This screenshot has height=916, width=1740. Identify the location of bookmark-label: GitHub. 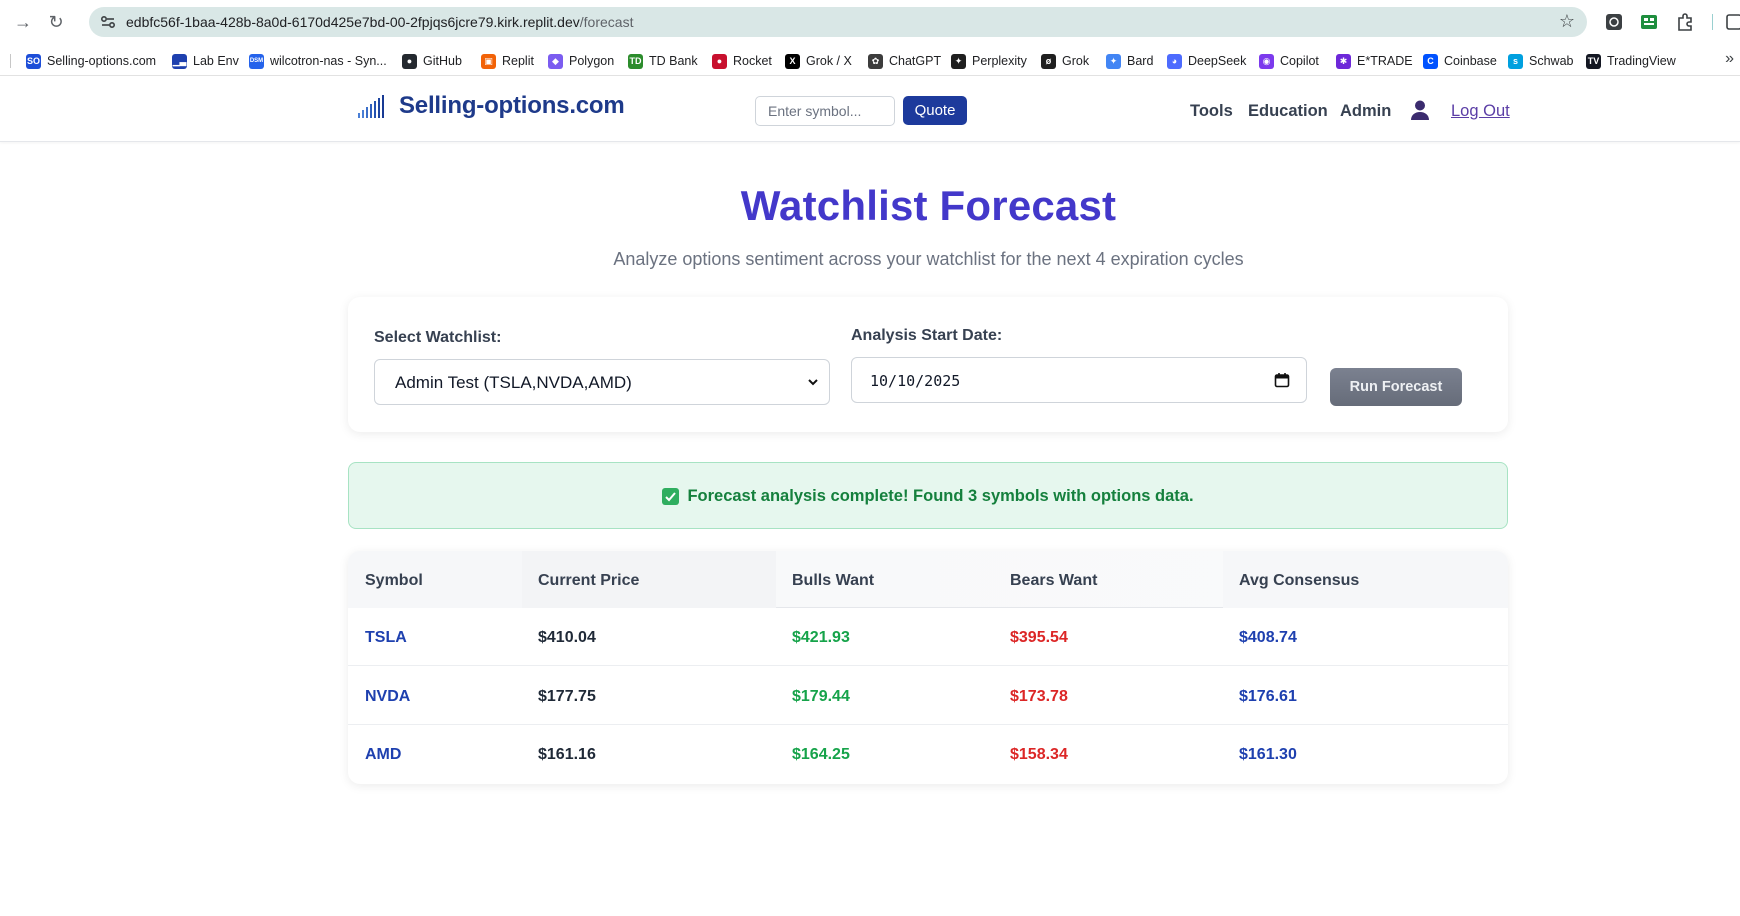
(442, 61).